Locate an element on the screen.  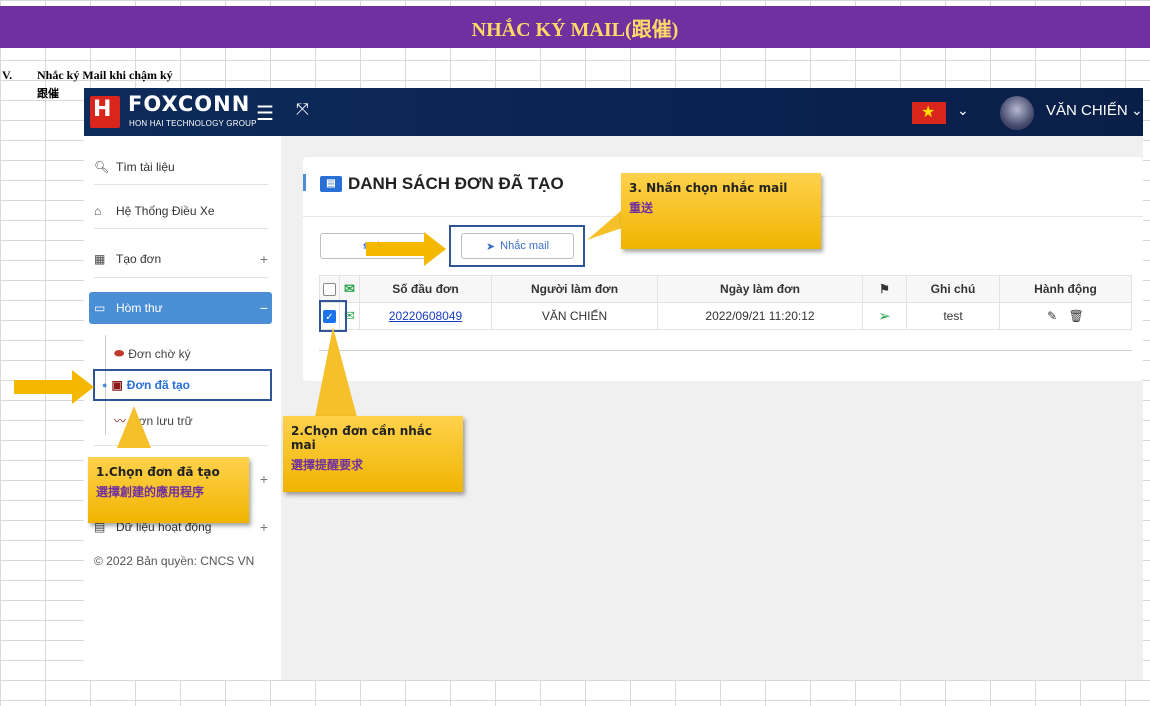
callout-2-zh: 選擇提醒要求 is located at coordinates (327, 465).